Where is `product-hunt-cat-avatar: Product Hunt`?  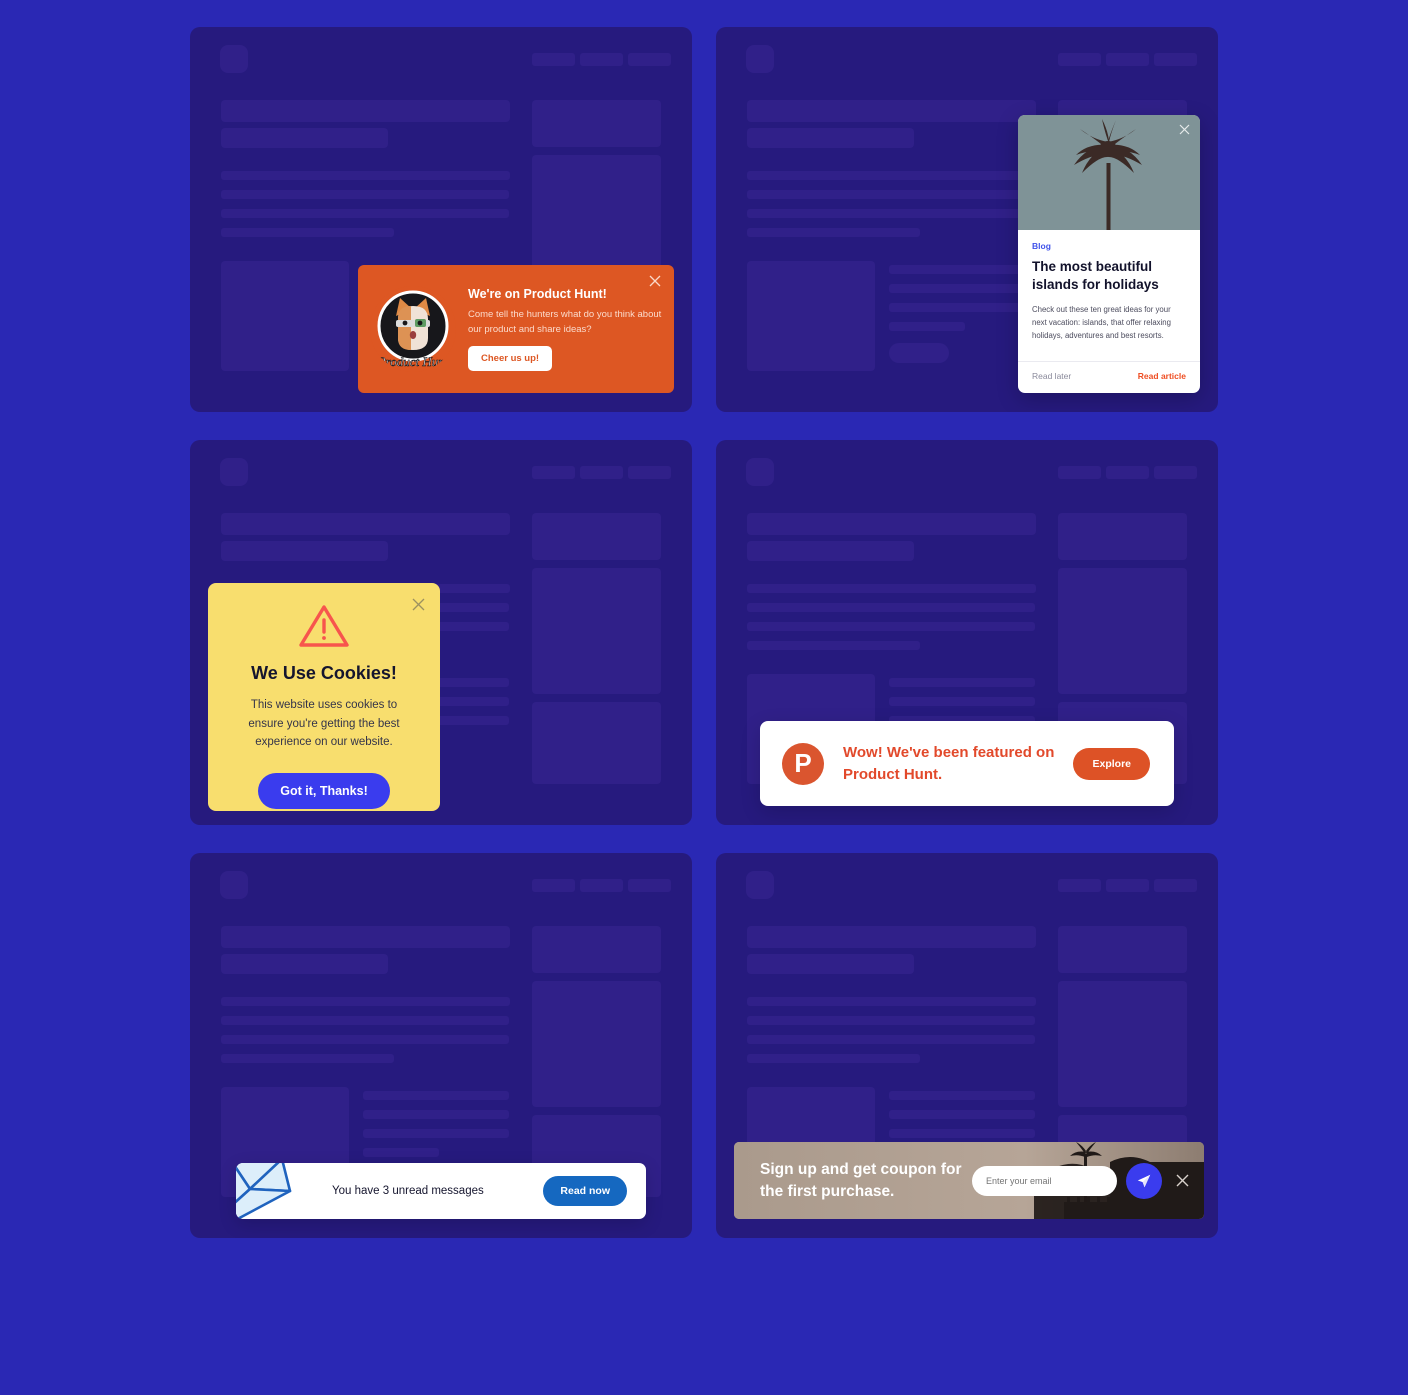
product-hunt-cat-avatar: Product Hunt is located at coordinates (413, 329).